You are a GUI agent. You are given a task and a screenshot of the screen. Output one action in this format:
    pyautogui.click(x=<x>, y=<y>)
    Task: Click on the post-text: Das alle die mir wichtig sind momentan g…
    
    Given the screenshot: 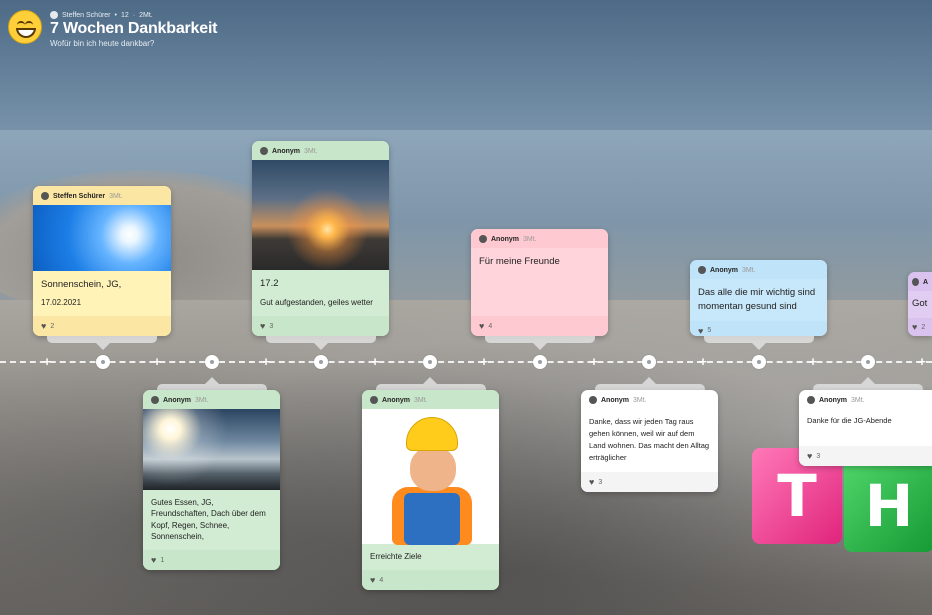 What is the action you would take?
    pyautogui.click(x=757, y=299)
    